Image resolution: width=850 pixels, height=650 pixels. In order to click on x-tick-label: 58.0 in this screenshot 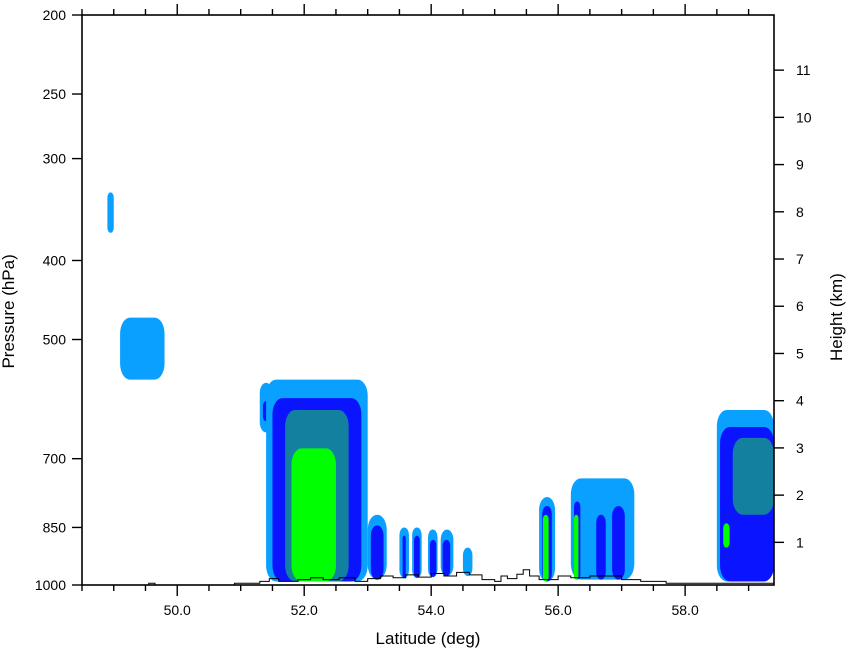, I will do `click(684, 610)`.